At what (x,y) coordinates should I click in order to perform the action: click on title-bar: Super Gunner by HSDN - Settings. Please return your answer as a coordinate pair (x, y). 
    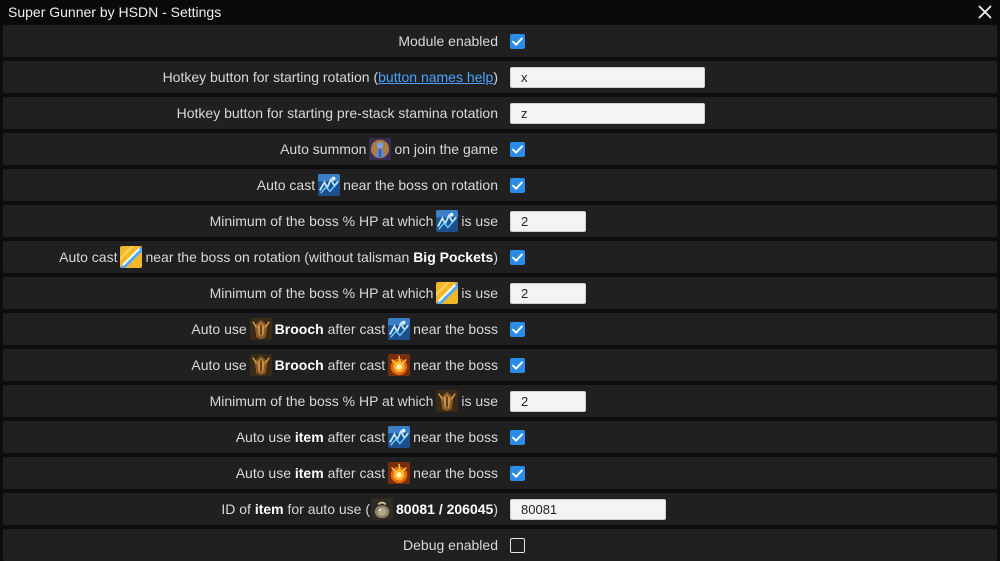
    Looking at the image, I should click on (500, 12).